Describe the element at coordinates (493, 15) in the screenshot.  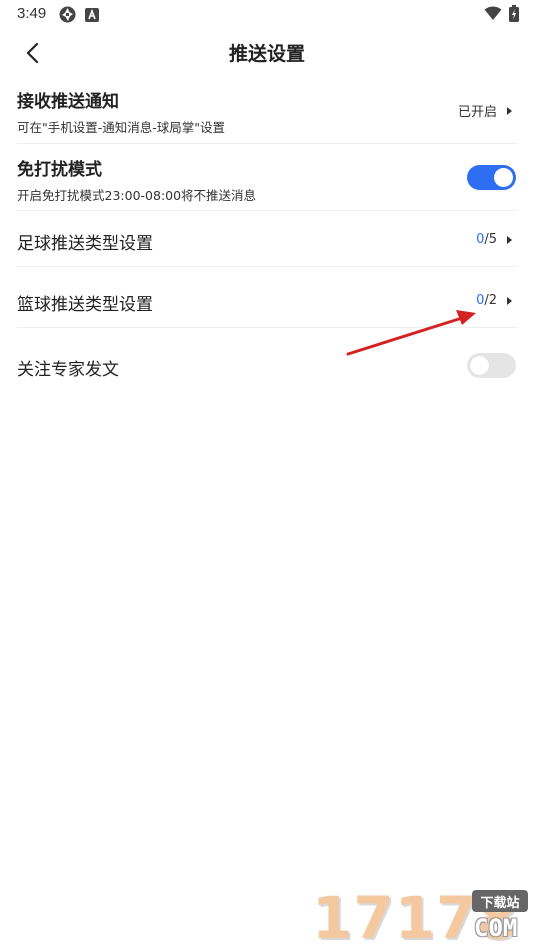
I see `wifi-icon` at that location.